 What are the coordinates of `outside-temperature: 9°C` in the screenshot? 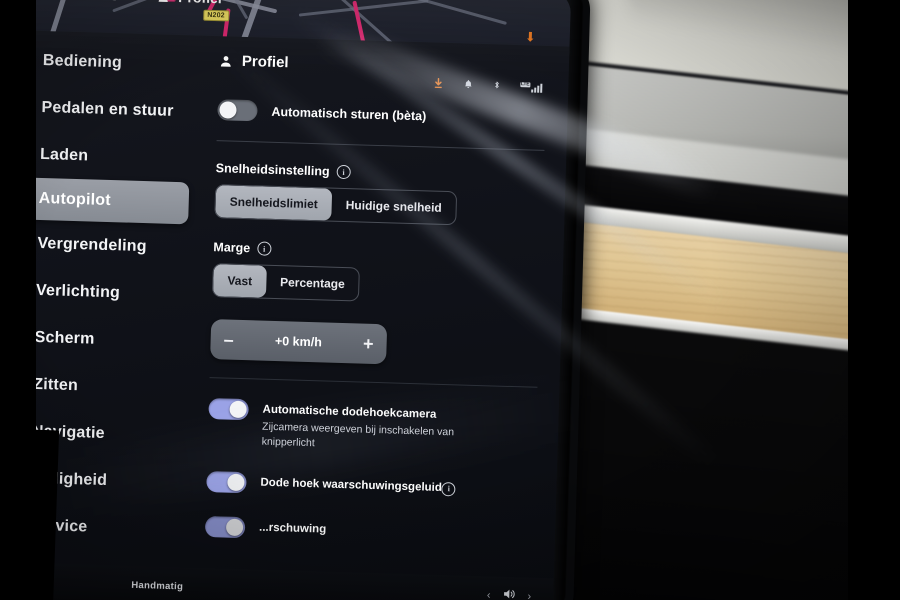 It's located at (107, 1).